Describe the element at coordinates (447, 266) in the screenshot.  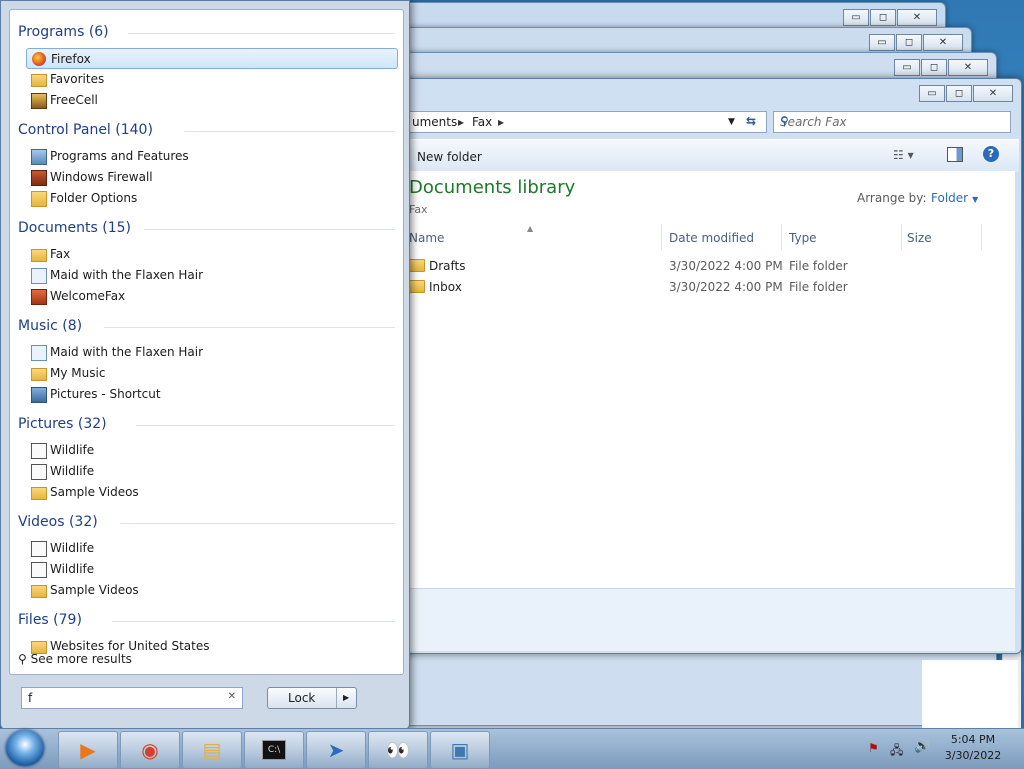
I see `file-name: Drafts` at that location.